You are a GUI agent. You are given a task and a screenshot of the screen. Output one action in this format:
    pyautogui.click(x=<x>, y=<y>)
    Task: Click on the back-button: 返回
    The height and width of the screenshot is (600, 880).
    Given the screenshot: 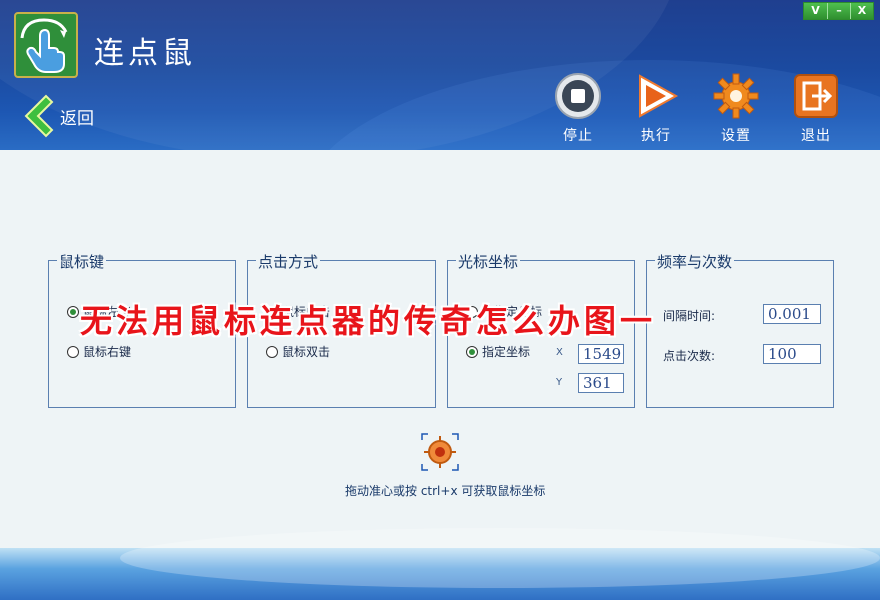 What is the action you would take?
    pyautogui.click(x=57, y=116)
    